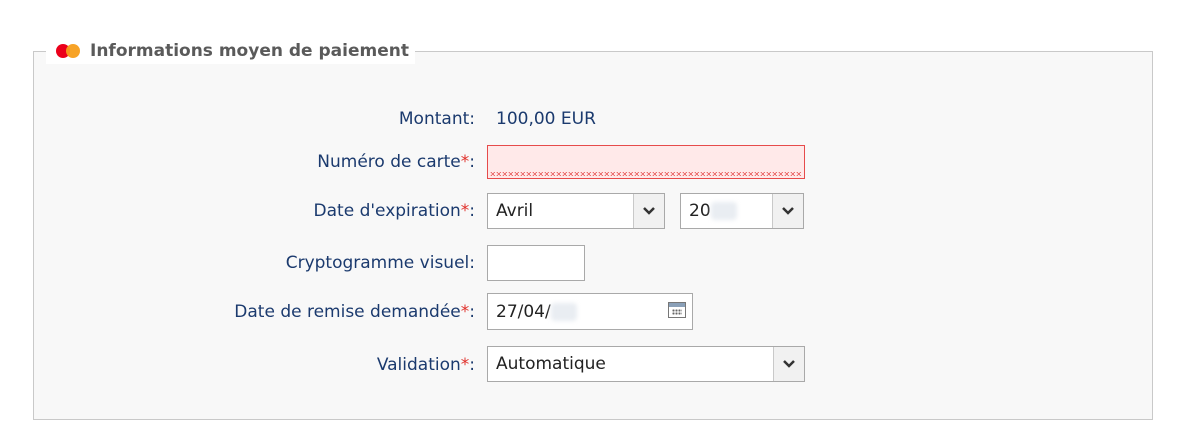 The width and height of the screenshot is (1190, 424). I want to click on expiry-month-value: Avril, so click(515, 211).